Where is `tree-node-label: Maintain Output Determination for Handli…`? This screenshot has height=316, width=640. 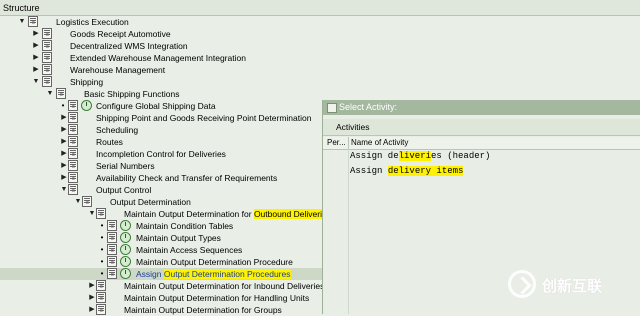
tree-node-label: Maintain Output Determination for Handli… is located at coordinates (216, 298).